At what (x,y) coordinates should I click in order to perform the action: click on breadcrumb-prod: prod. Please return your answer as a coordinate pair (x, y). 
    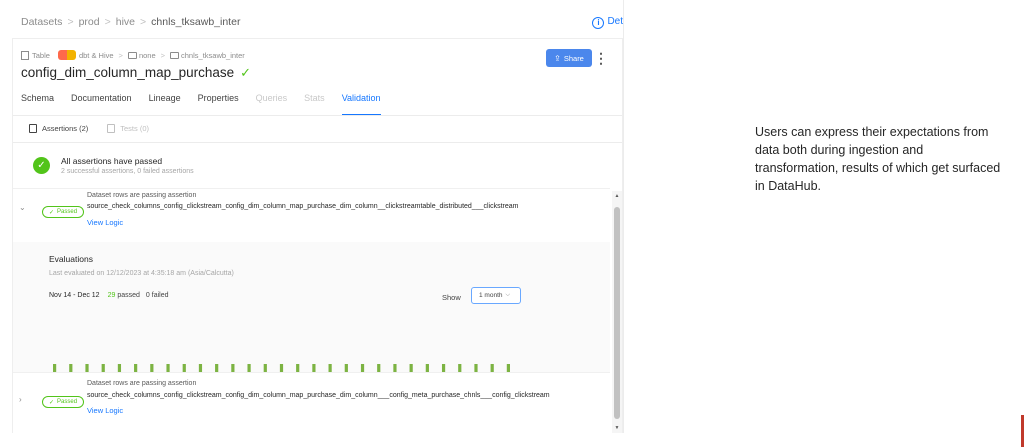
    Looking at the image, I should click on (89, 22).